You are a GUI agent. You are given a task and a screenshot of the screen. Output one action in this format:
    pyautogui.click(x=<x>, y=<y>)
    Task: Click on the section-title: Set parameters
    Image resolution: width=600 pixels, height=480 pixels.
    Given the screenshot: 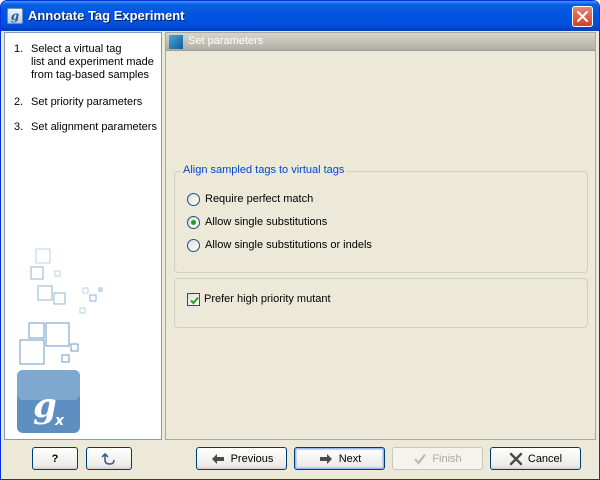 What is the action you would take?
    pyautogui.click(x=226, y=41)
    